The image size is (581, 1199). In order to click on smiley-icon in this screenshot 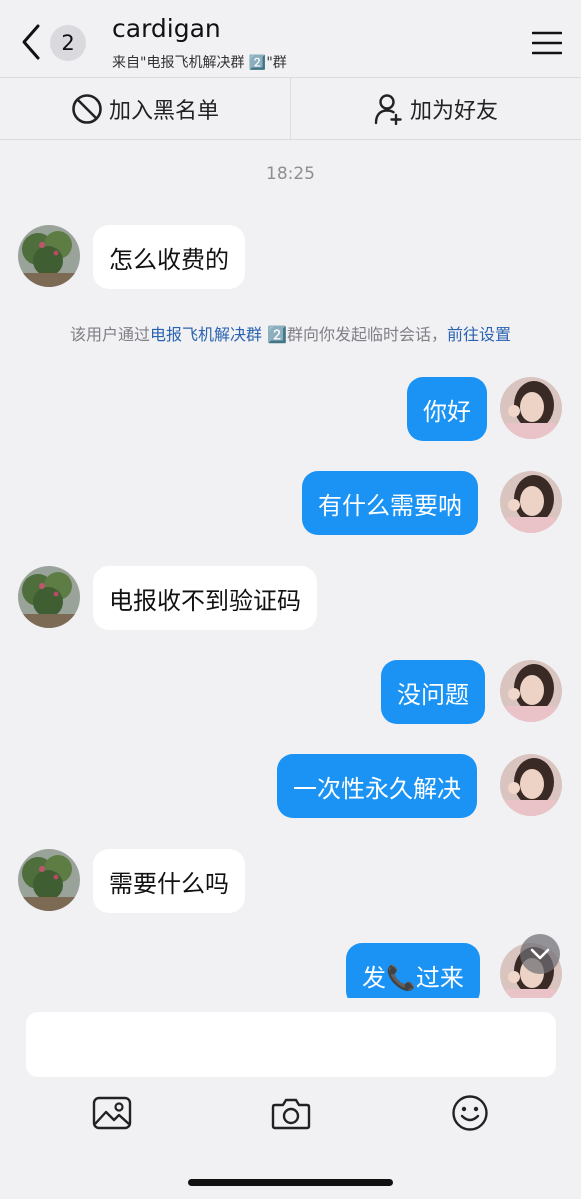, I will do `click(470, 1113)`.